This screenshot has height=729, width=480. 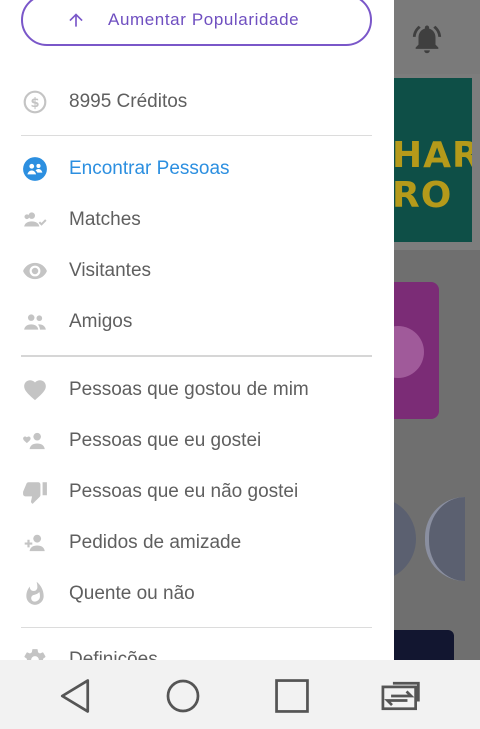 I want to click on system-navigation-bar, so click(x=240, y=694).